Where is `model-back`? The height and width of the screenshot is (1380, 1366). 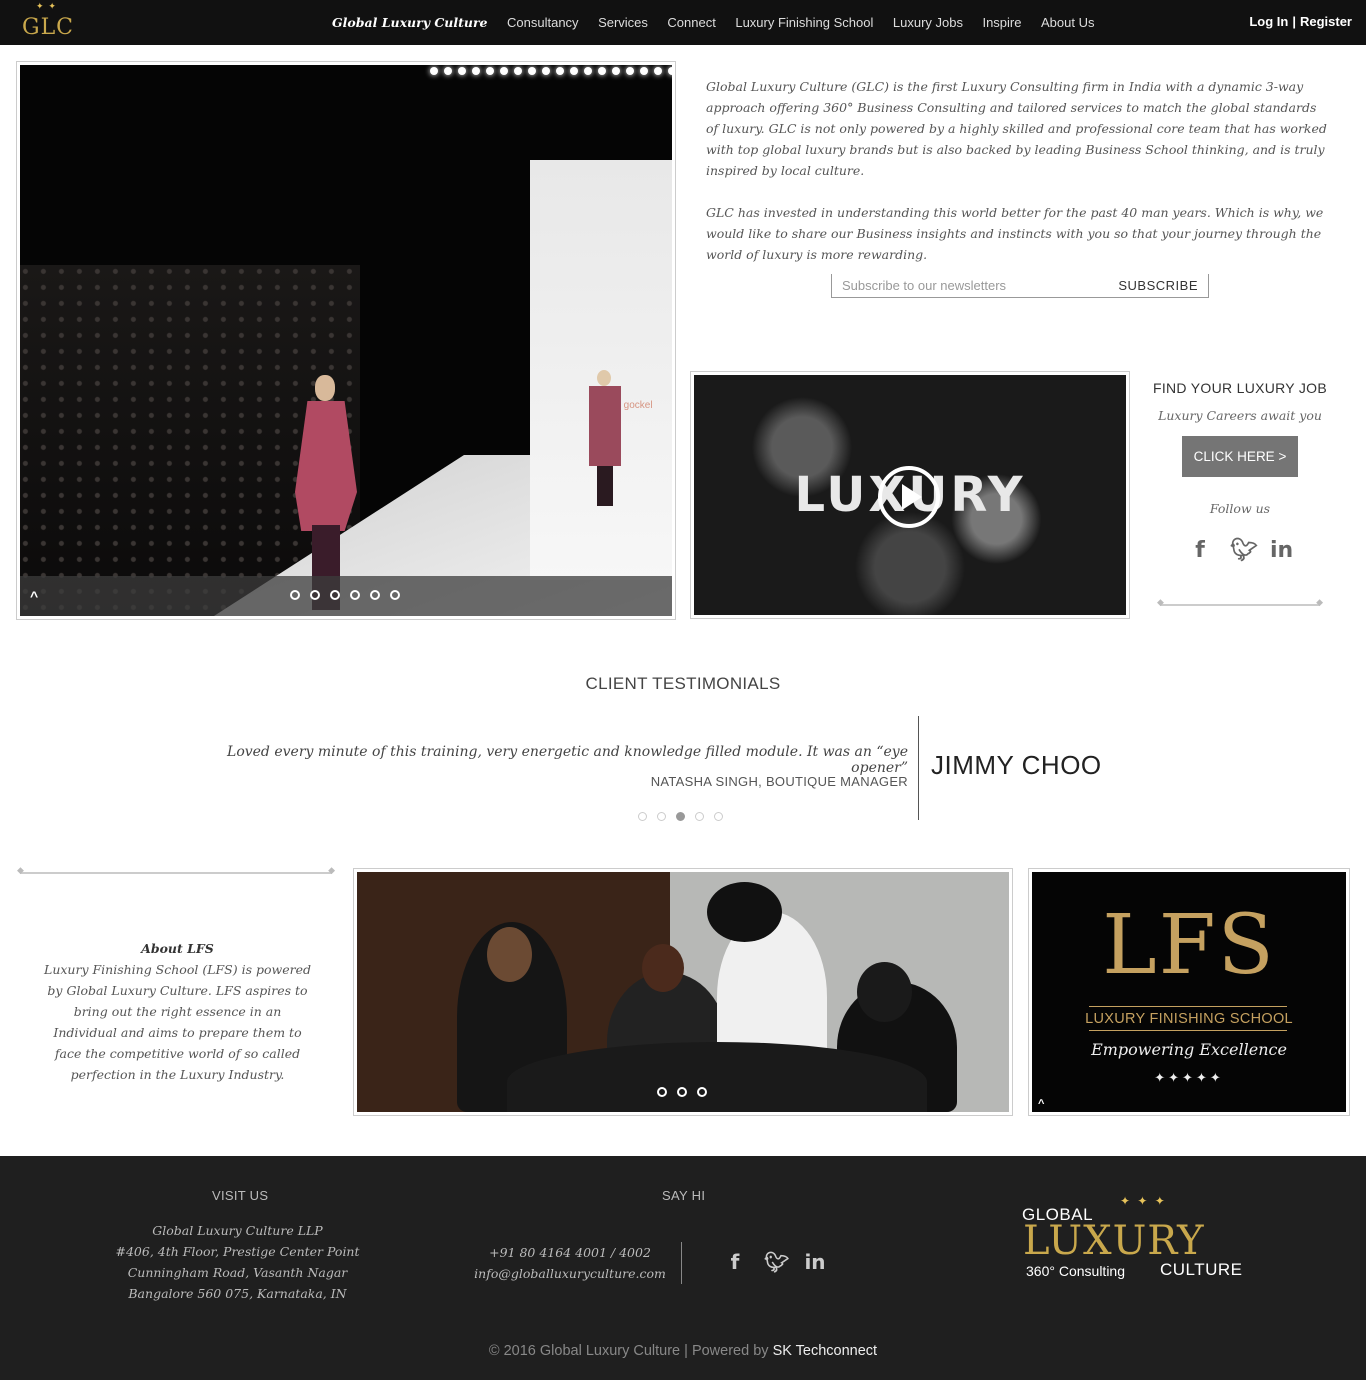
model-back is located at coordinates (605, 440).